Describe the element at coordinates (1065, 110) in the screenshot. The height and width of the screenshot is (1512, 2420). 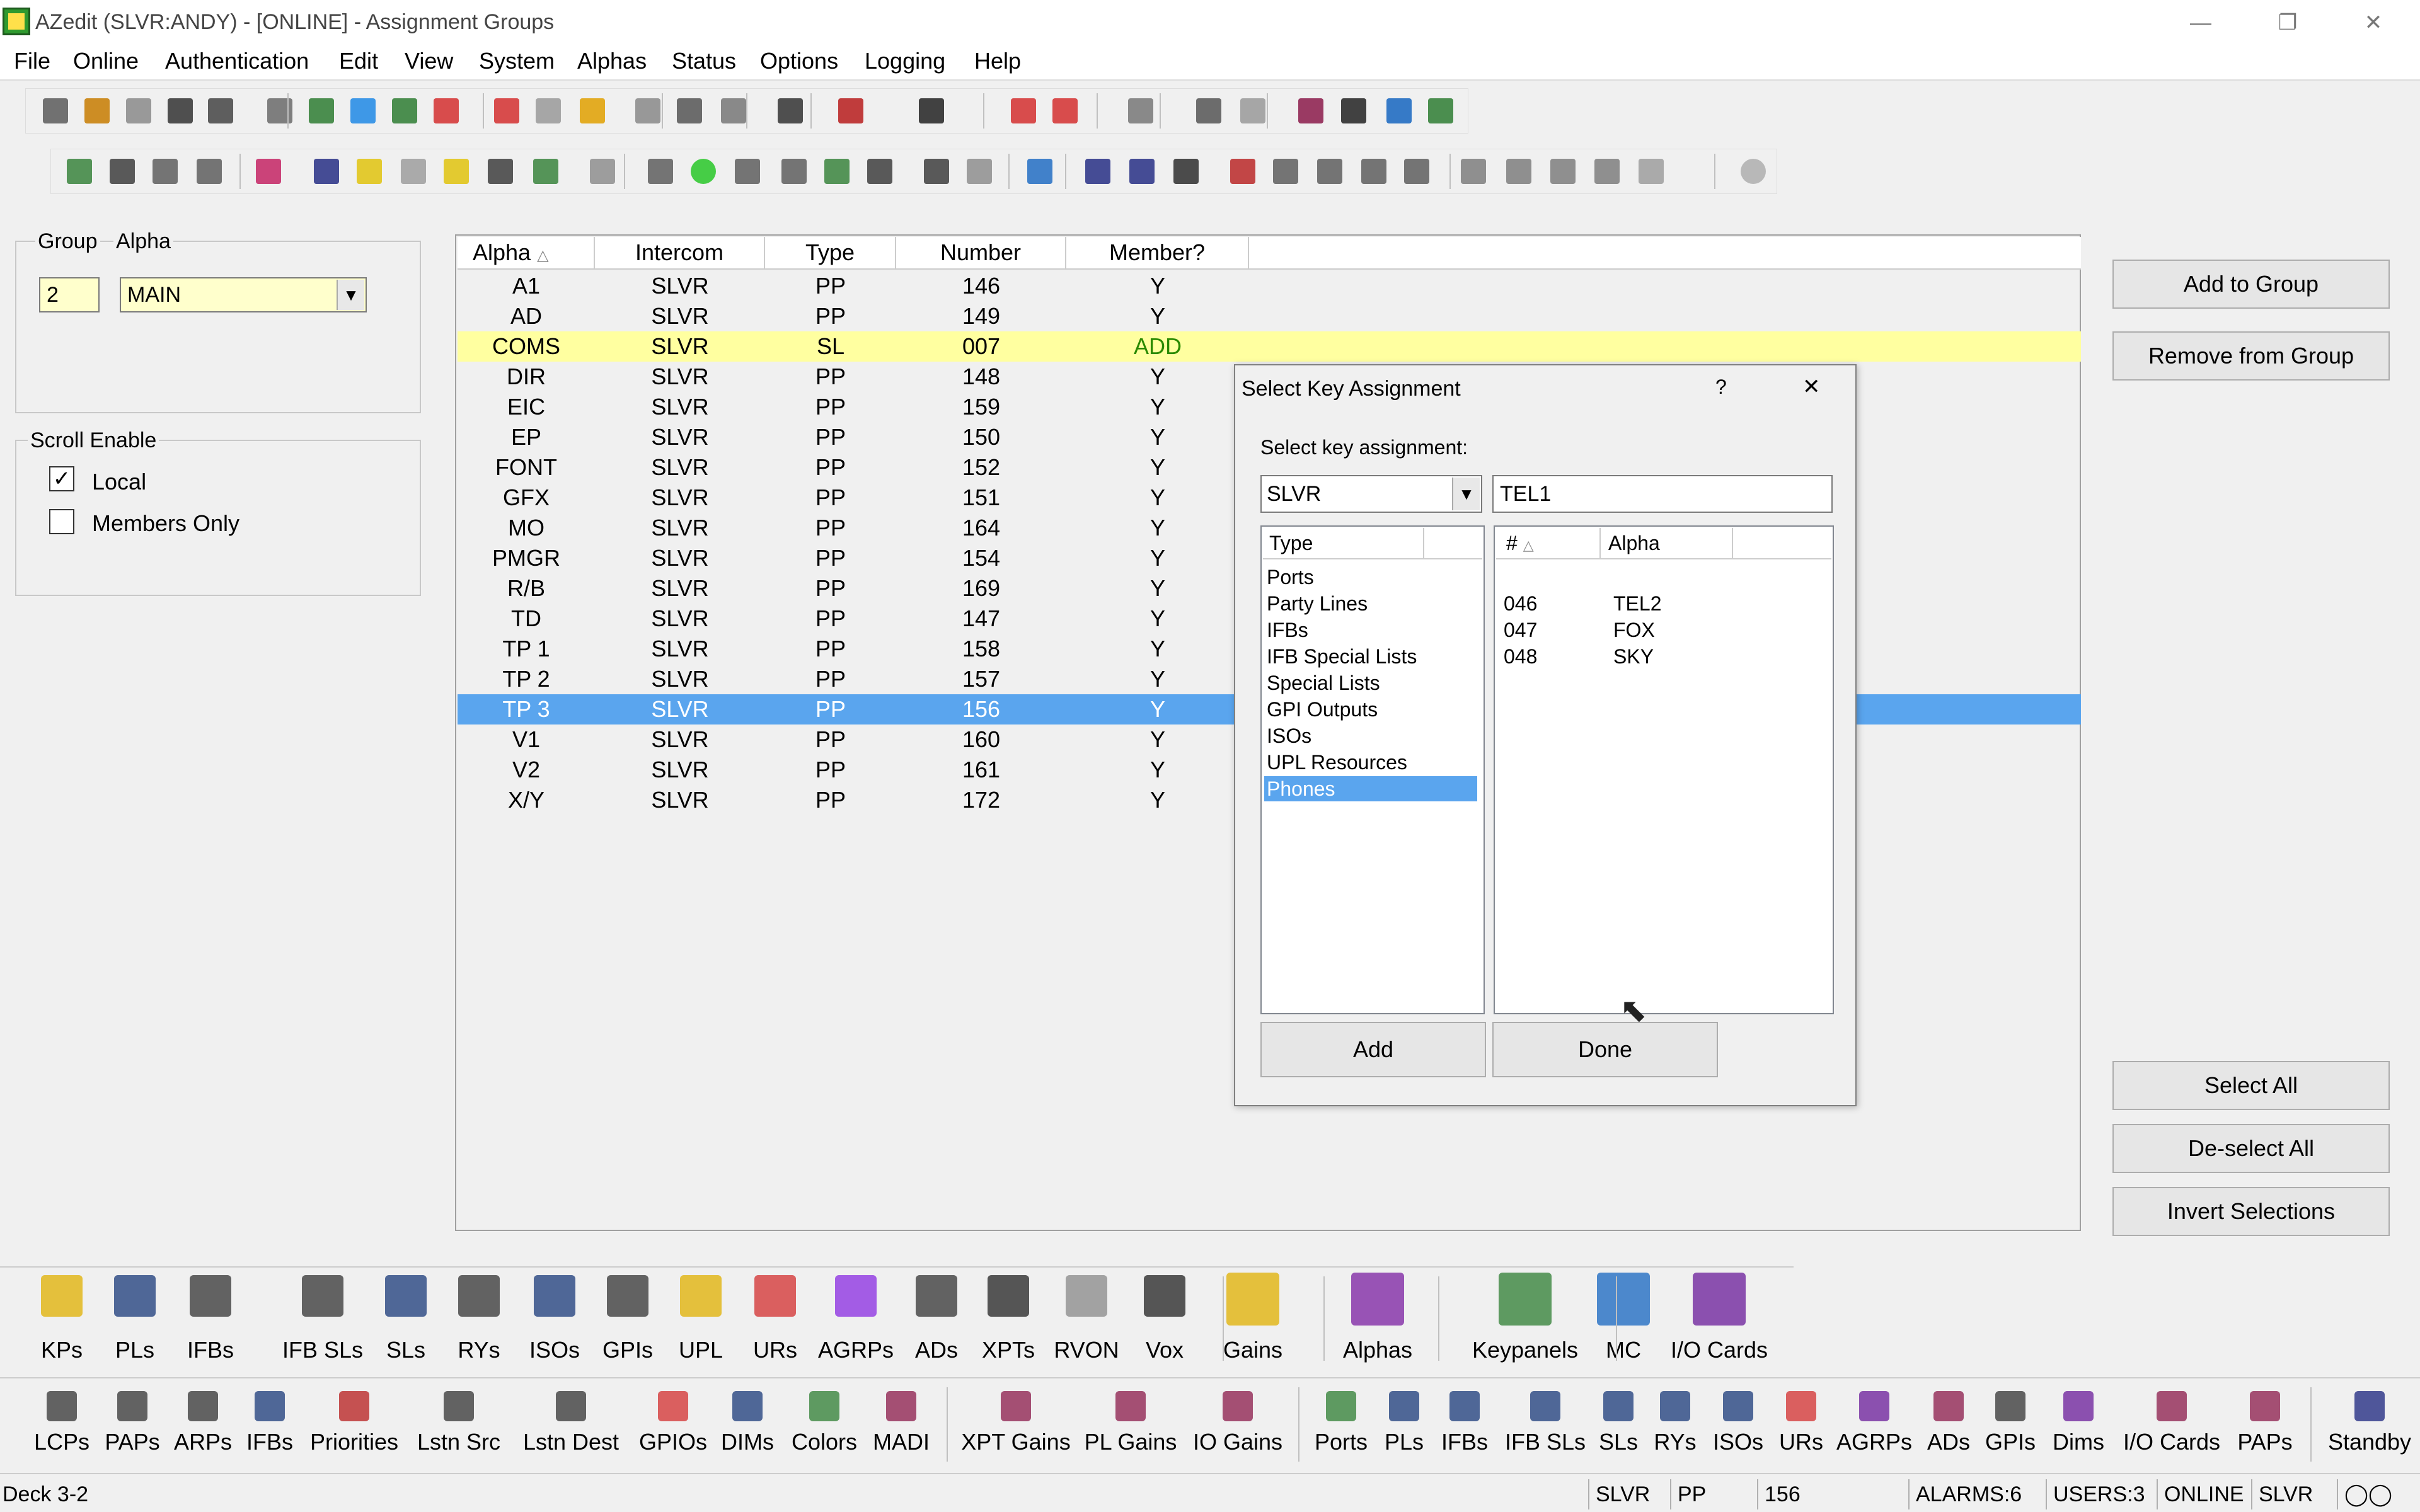
I see `forward-icon` at that location.